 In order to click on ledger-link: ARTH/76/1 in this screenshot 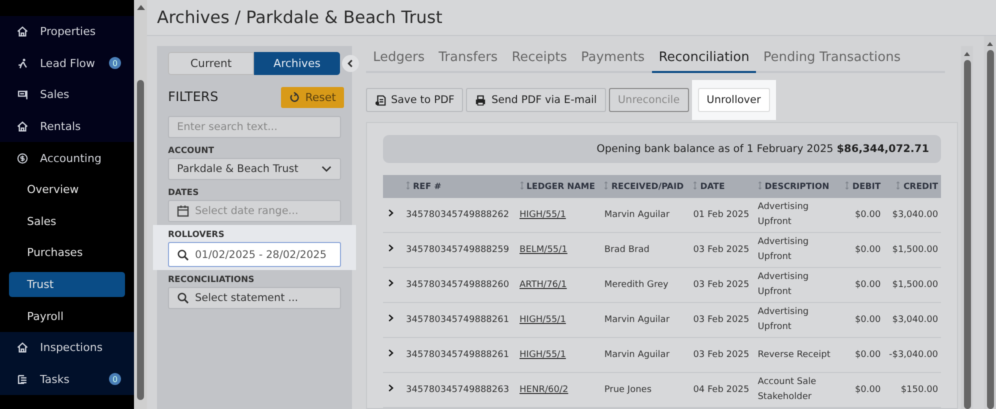, I will do `click(543, 285)`.